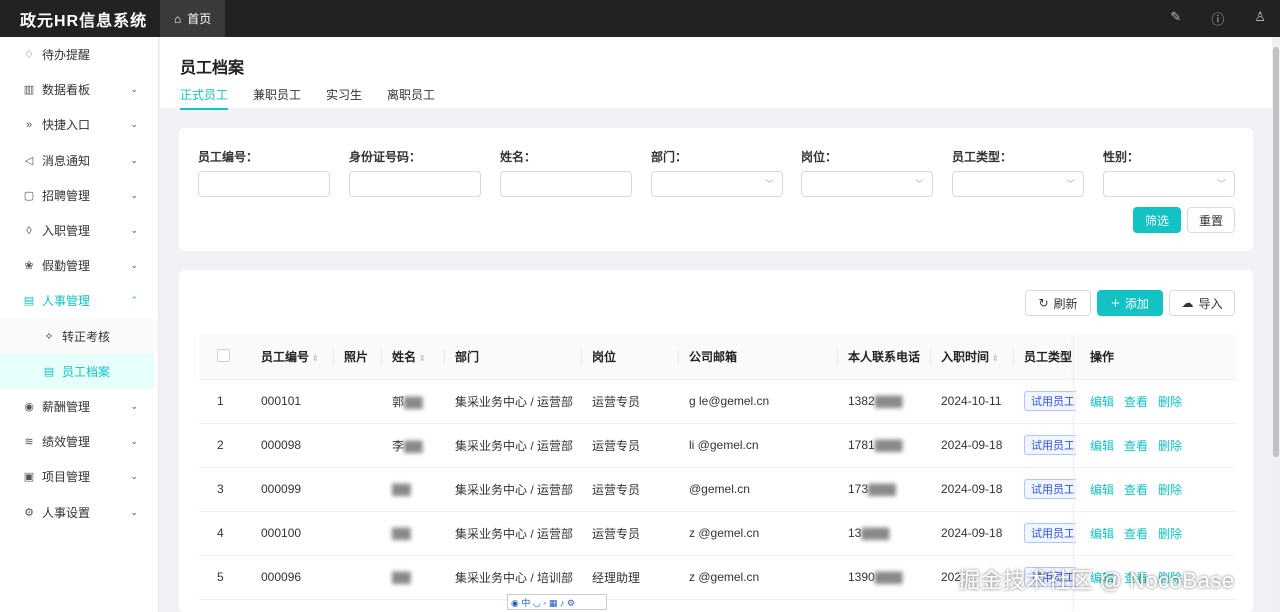 This screenshot has width=1280, height=612. Describe the element at coordinates (972, 401) in the screenshot. I see `join-date-cell: 2024-10-11` at that location.